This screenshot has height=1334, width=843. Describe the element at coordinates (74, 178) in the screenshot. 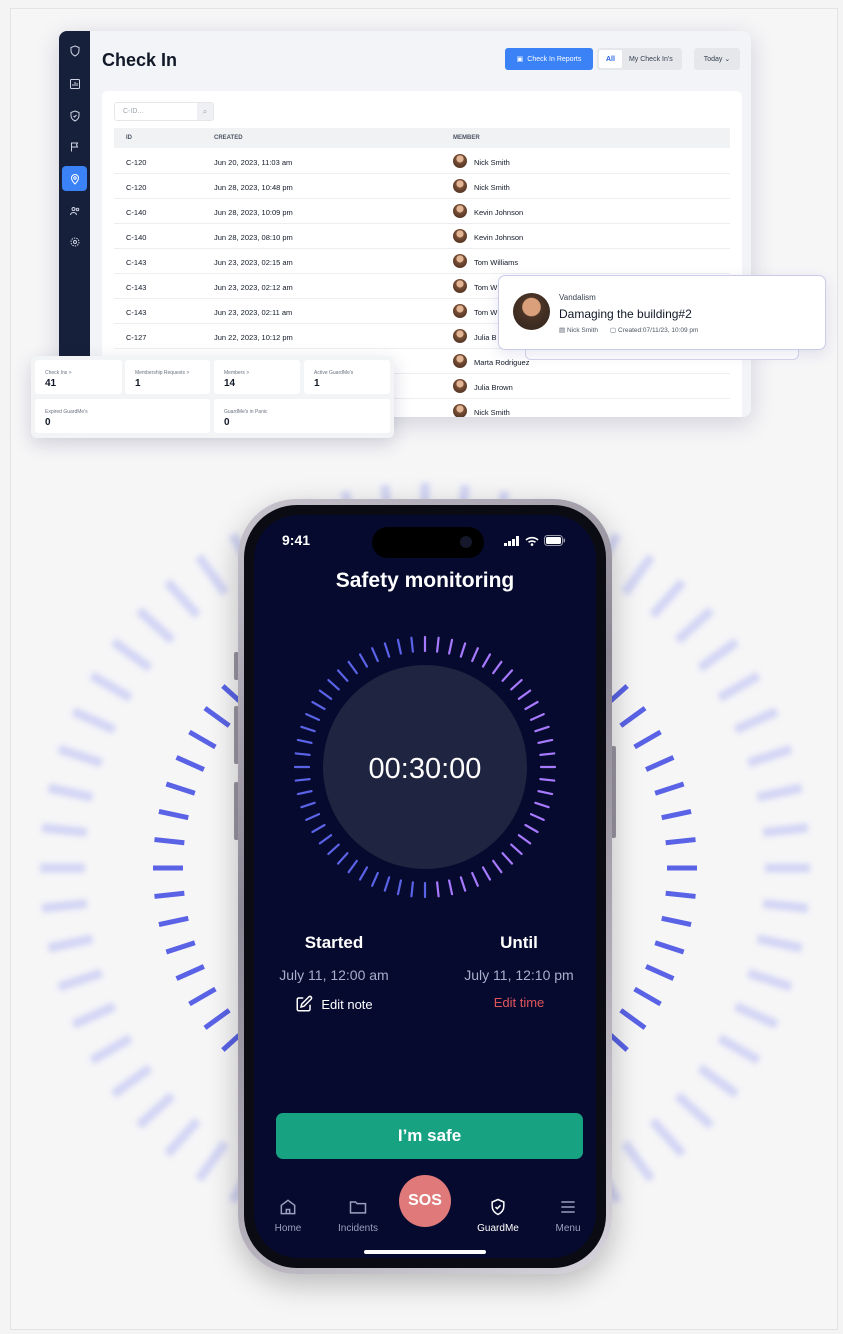

I see `location-pin-icon` at that location.